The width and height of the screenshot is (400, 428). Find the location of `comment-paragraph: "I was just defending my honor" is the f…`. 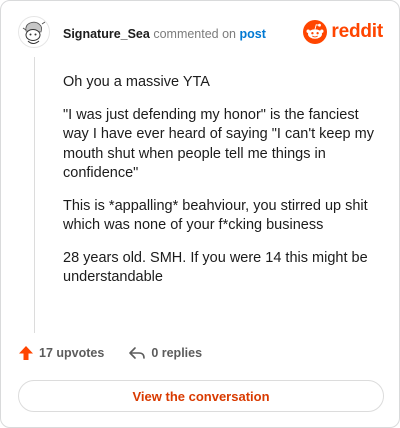

comment-paragraph: "I was just defending my honor" is the f… is located at coordinates (218, 144).